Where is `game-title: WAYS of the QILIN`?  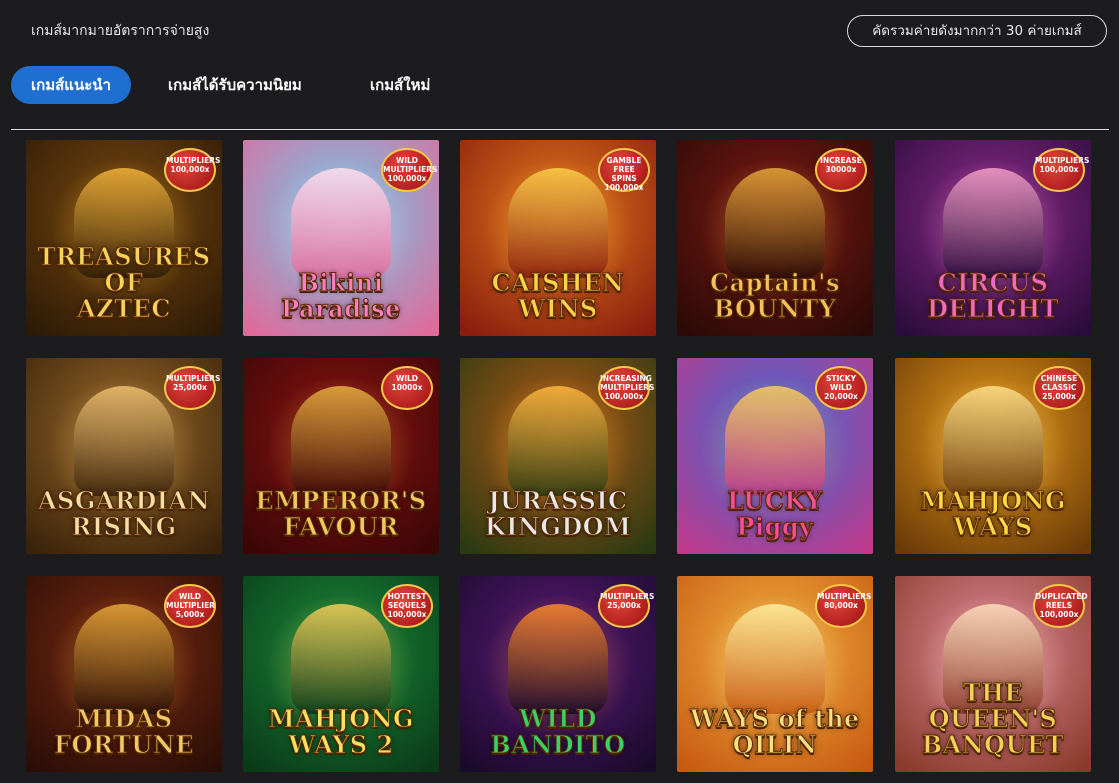
game-title: WAYS of the QILIN is located at coordinates (775, 731).